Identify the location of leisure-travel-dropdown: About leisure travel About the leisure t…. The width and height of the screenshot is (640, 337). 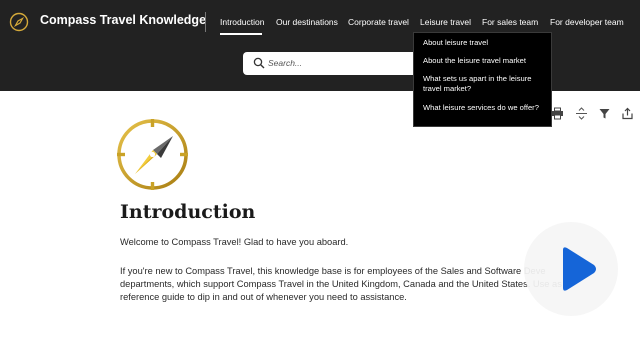
(482, 79).